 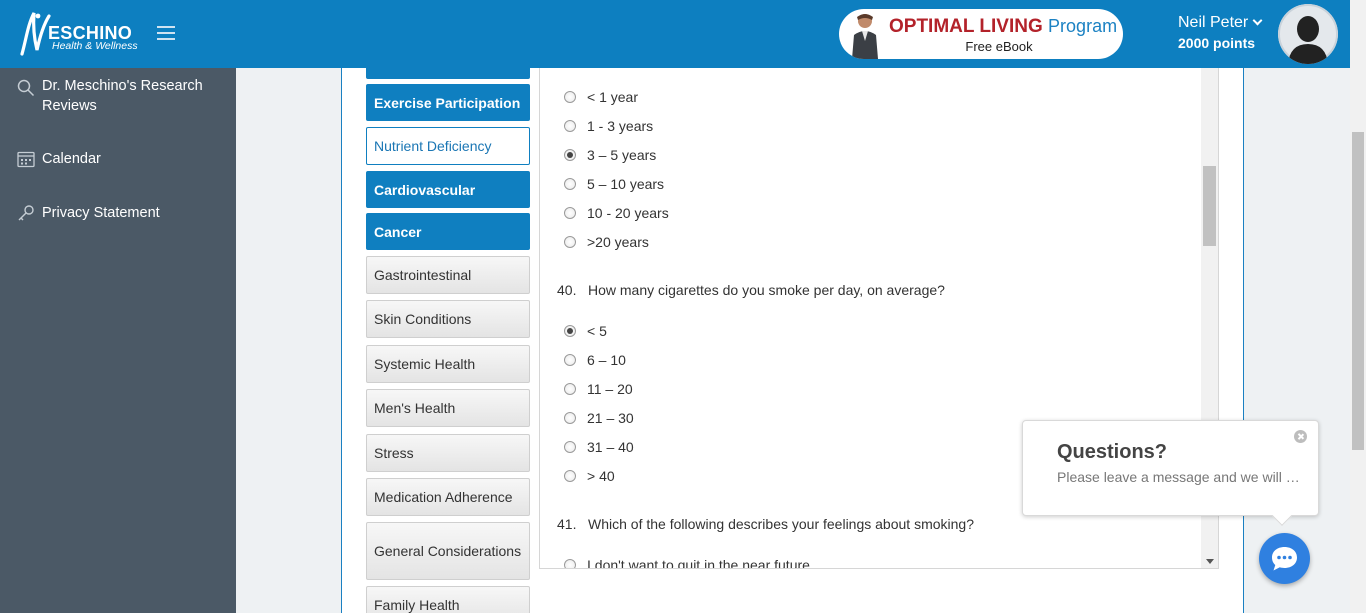 I want to click on menu-toggle-icon, so click(x=166, y=33).